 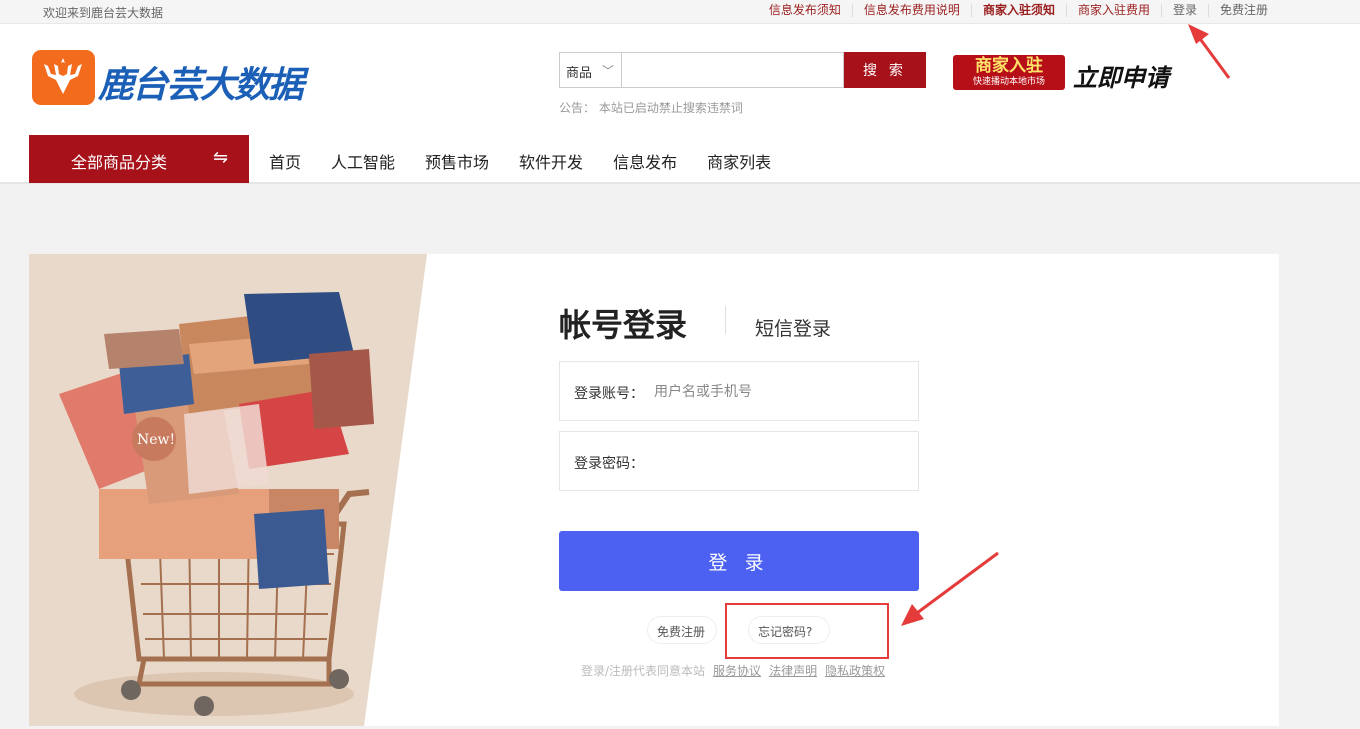 I want to click on privacy-policy-link: 隐私政策权, so click(x=855, y=671).